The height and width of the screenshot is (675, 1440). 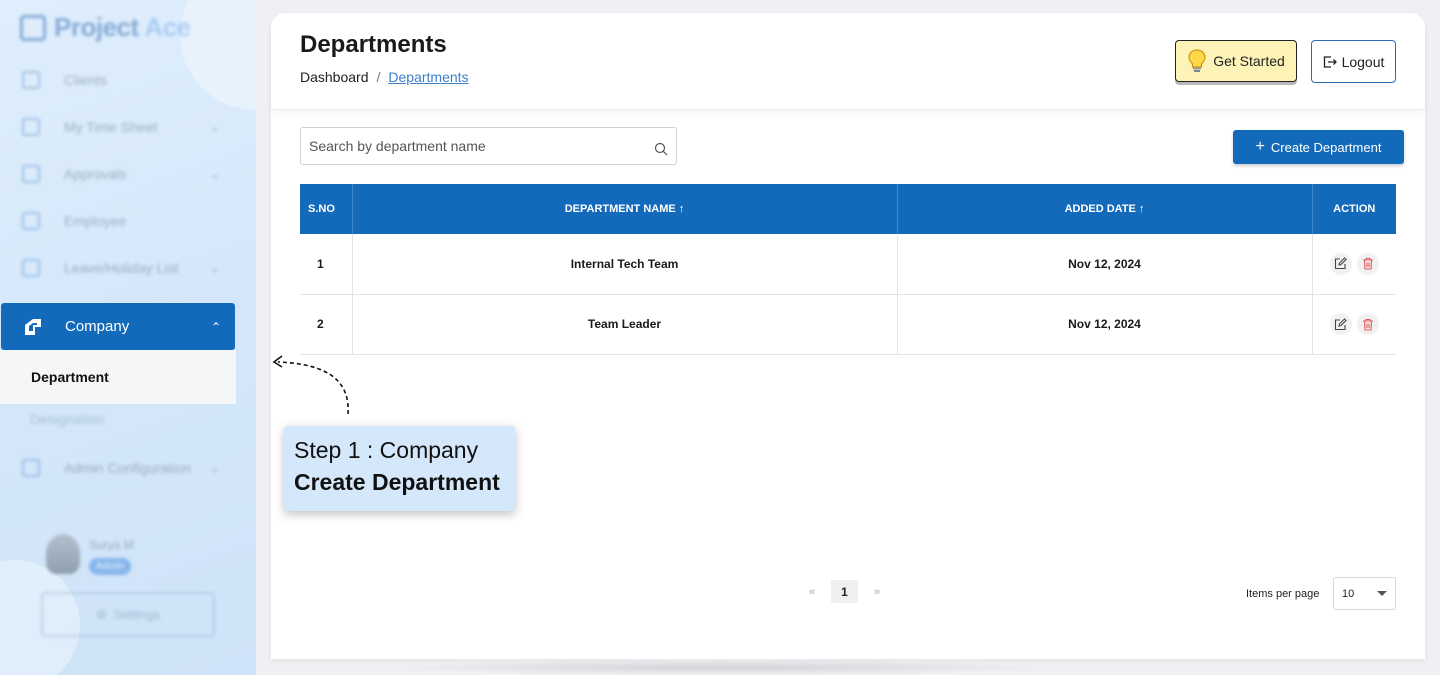 What do you see at coordinates (1105, 209) in the screenshot?
I see `column-header-added-date: ADDED DATE ↑` at bounding box center [1105, 209].